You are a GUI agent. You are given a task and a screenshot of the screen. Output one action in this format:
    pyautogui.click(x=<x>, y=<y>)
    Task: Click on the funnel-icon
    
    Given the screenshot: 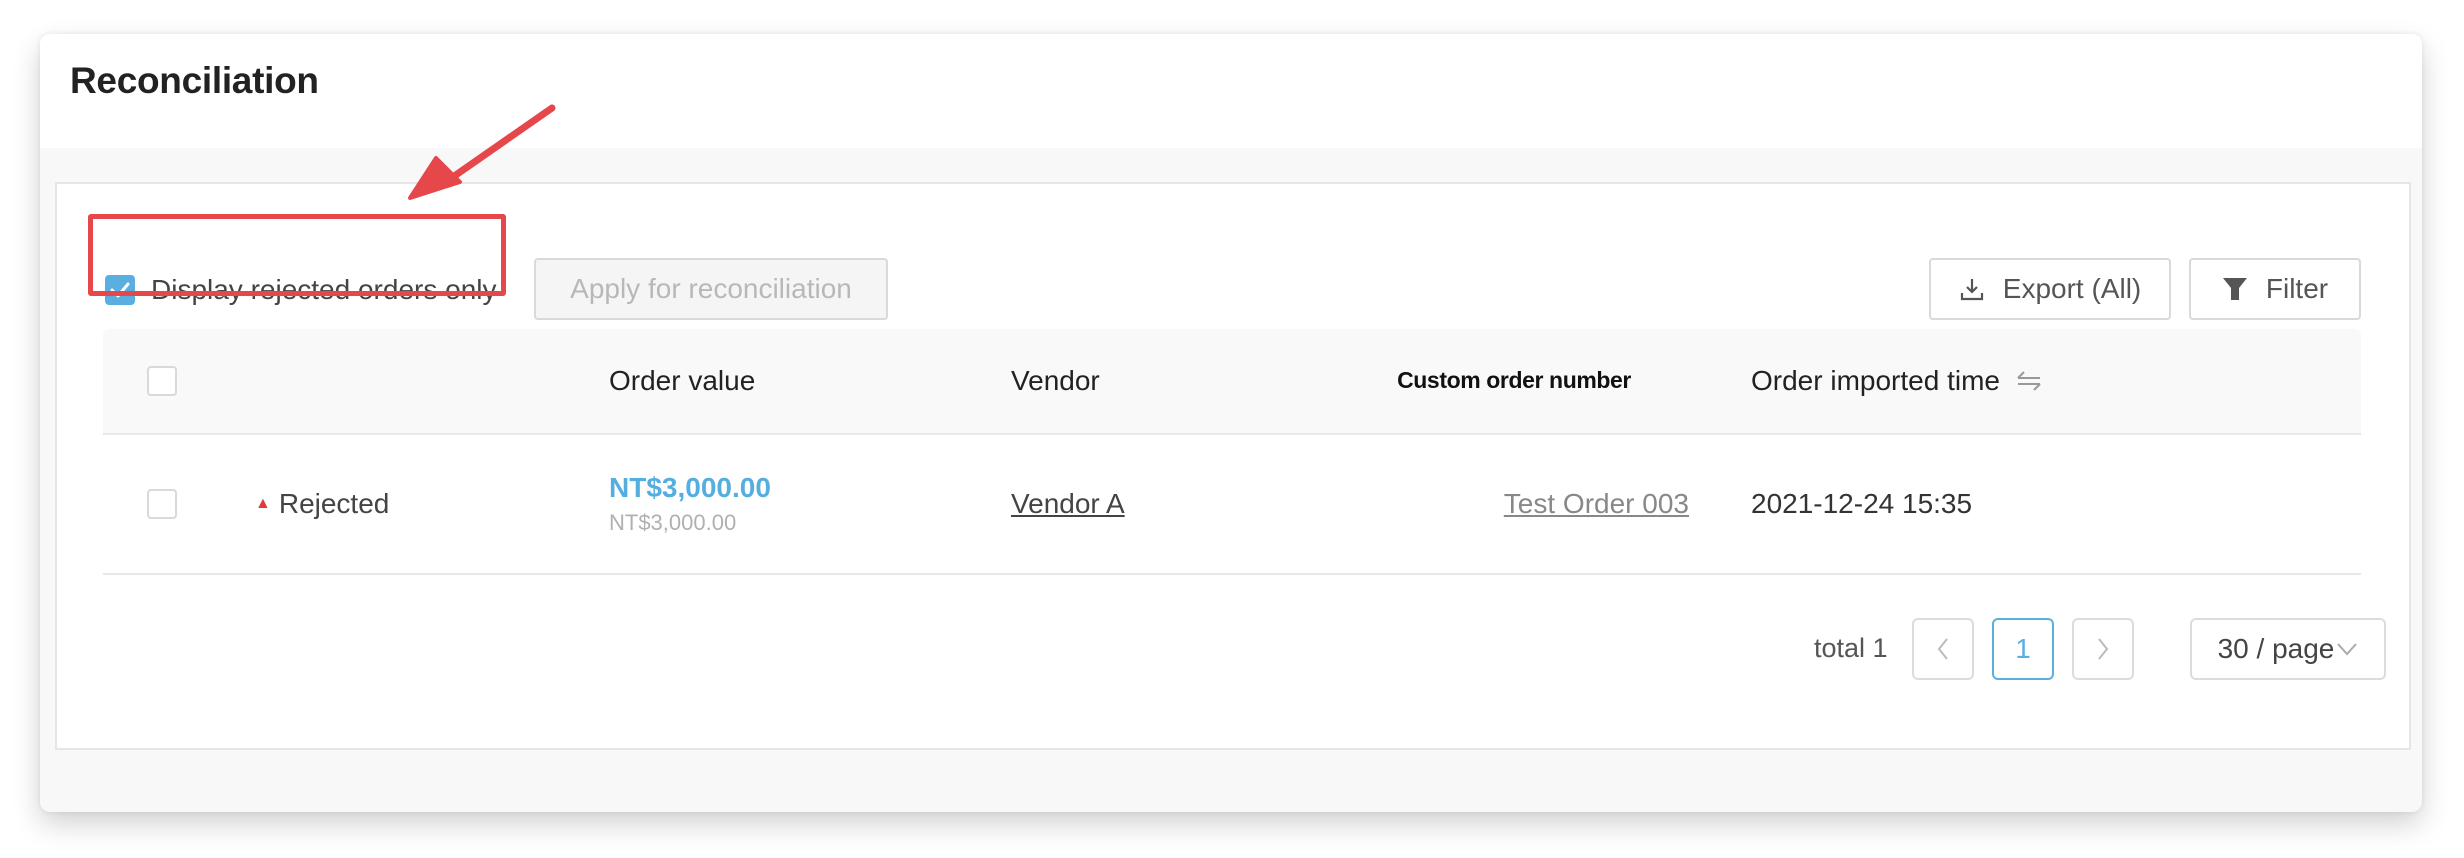 What is the action you would take?
    pyautogui.click(x=2235, y=289)
    